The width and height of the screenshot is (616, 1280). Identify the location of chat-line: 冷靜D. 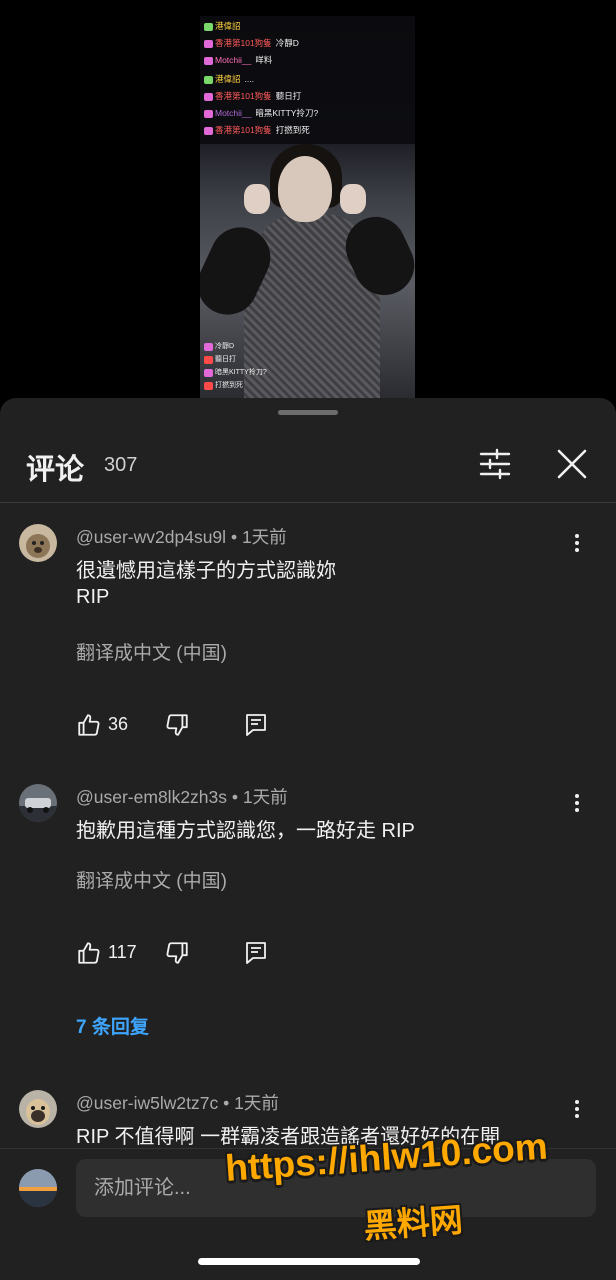
(219, 346).